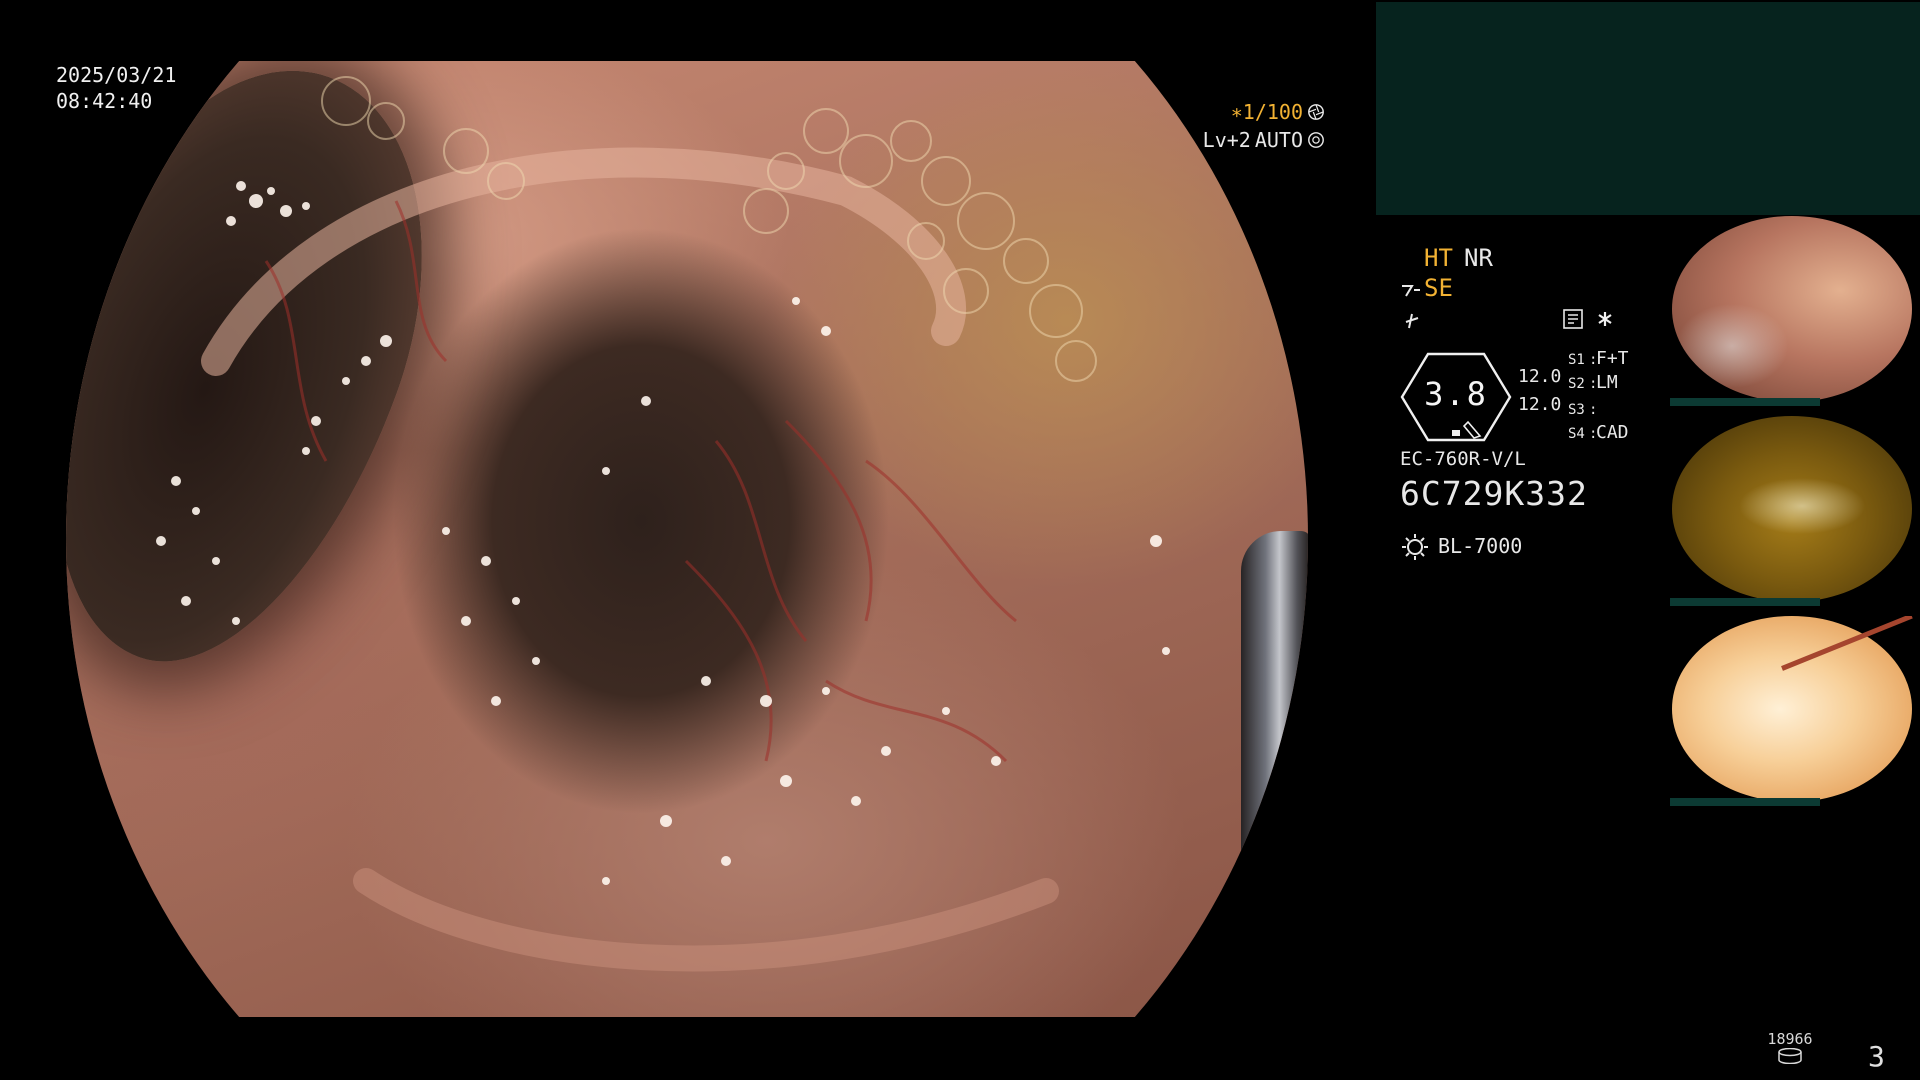 The image size is (1920, 1080). I want to click on auto-exposure-icon, so click(1316, 140).